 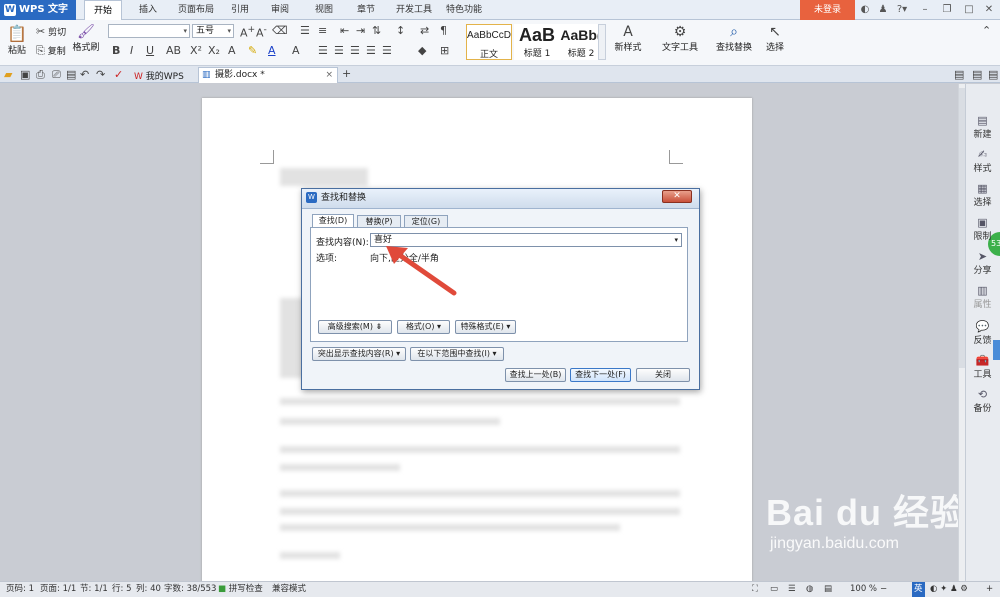 I want to click on side-item-8: ⟲ 备份, so click(x=982, y=401).